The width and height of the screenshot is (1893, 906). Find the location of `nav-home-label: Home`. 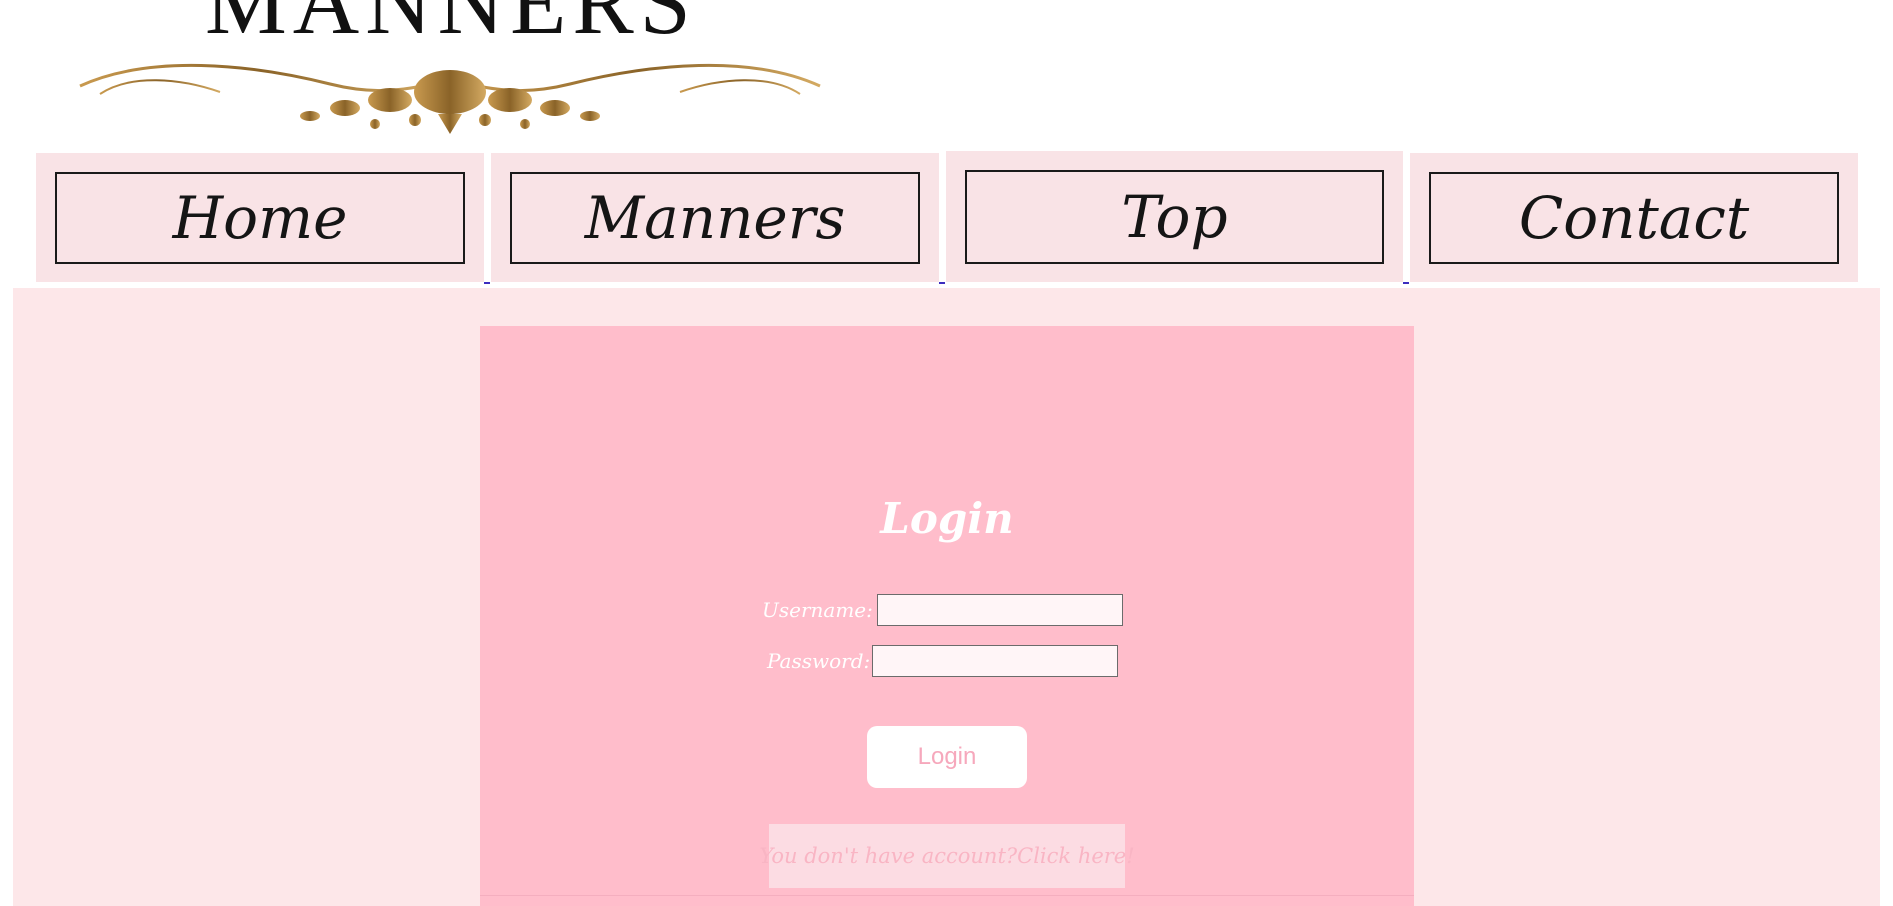

nav-home-label: Home is located at coordinates (260, 218).